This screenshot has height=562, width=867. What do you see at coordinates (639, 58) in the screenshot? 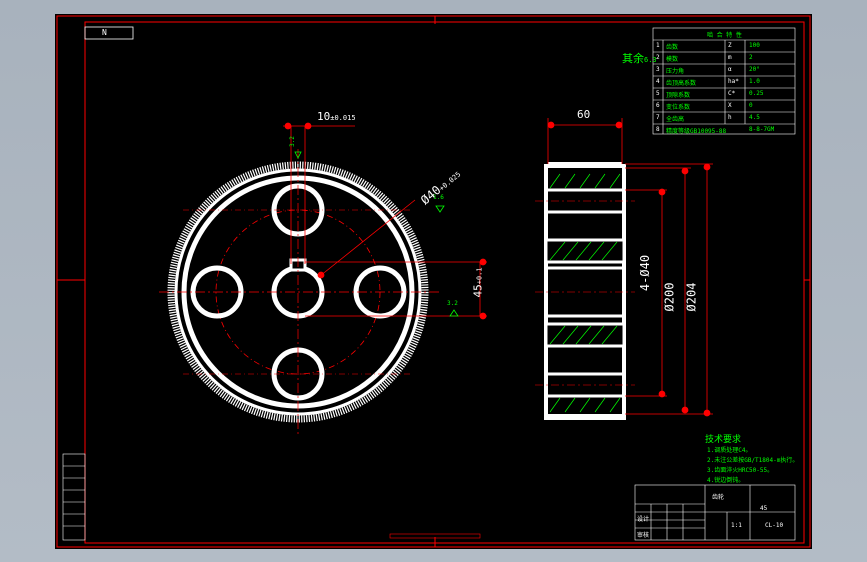
I see `roughness-other: 其余6.3` at bounding box center [639, 58].